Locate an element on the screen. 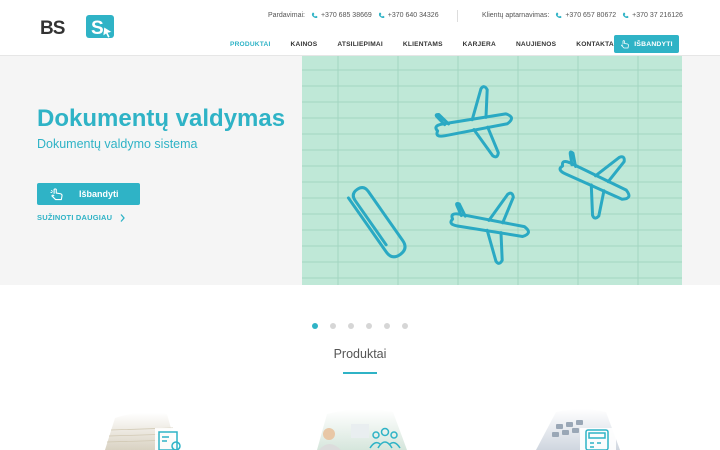 The height and width of the screenshot is (450, 720). sales-phone-2-text: +370 640 34326 is located at coordinates (413, 15).